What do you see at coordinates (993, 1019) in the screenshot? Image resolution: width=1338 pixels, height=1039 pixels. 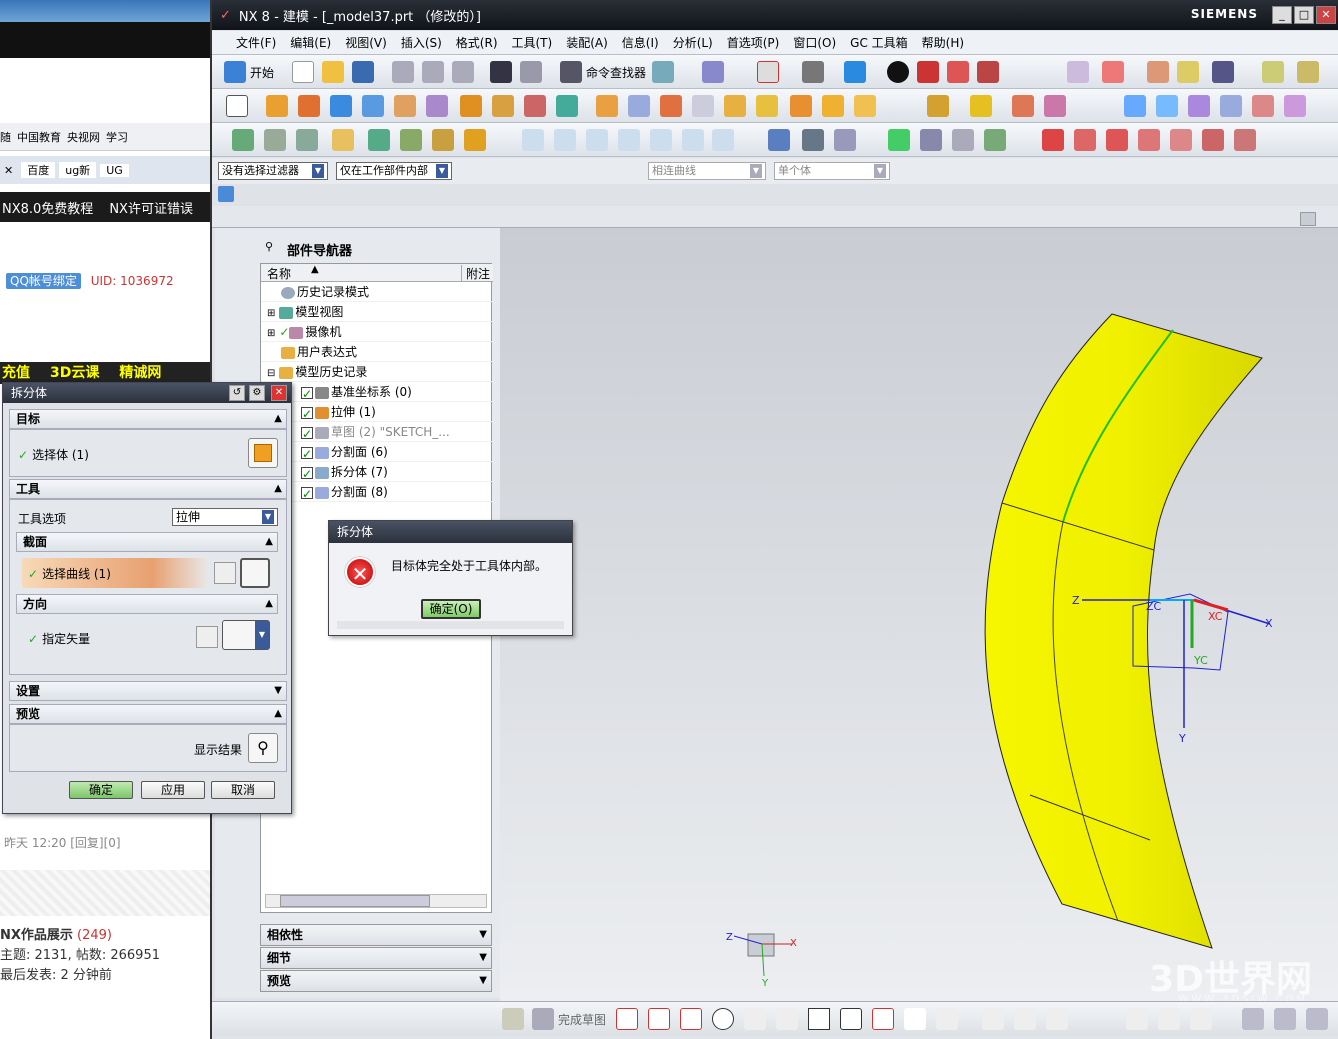 I see `trim-tool-icon` at bounding box center [993, 1019].